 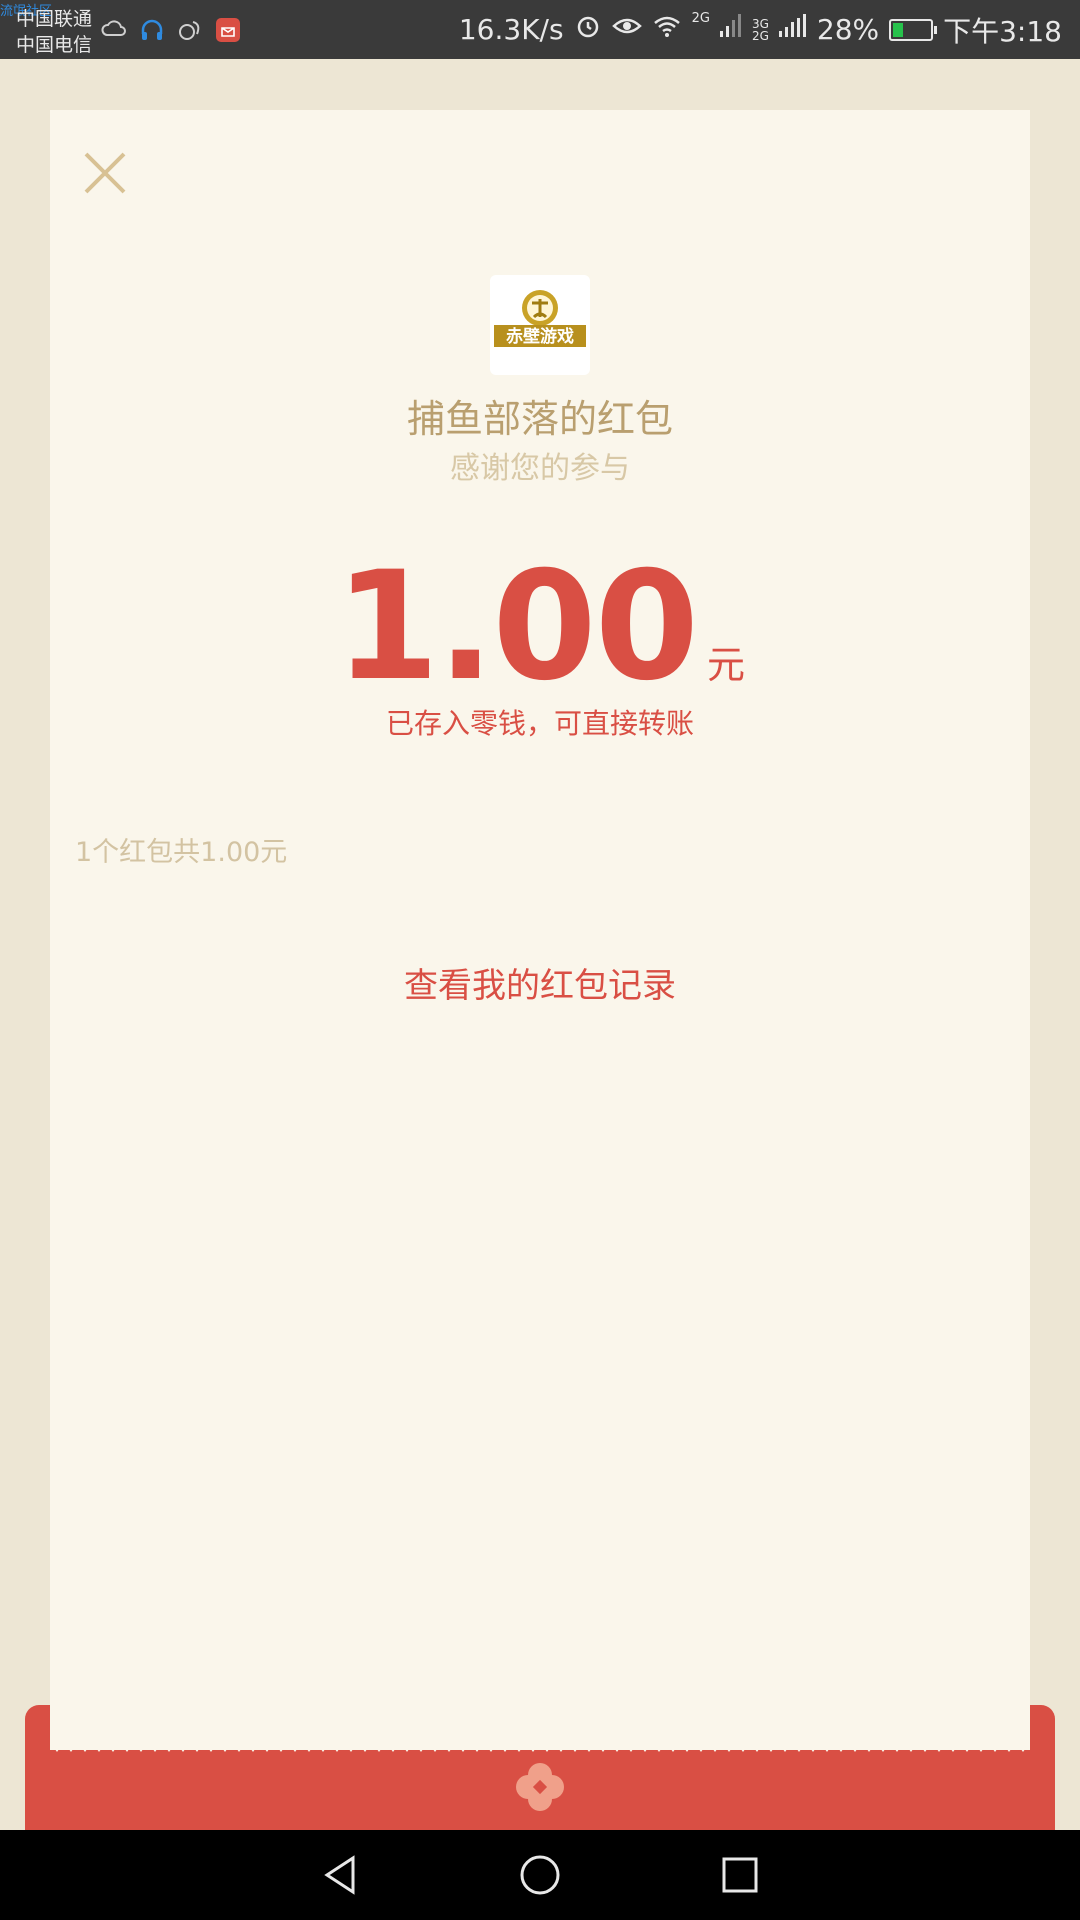 What do you see at coordinates (340, 1875) in the screenshot?
I see `back-icon` at bounding box center [340, 1875].